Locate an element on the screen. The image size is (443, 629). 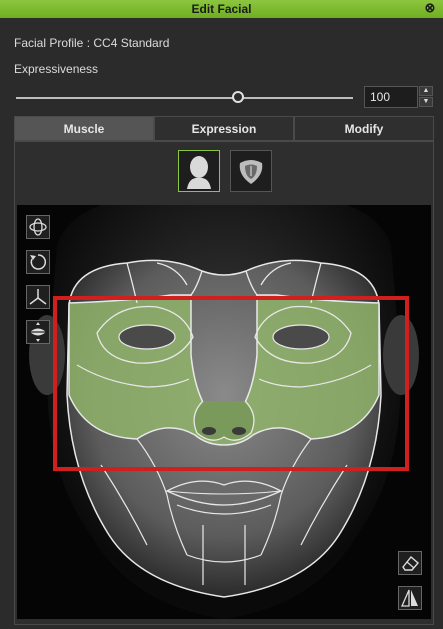
expressiveness-slider-thumb is located at coordinates (238, 97).